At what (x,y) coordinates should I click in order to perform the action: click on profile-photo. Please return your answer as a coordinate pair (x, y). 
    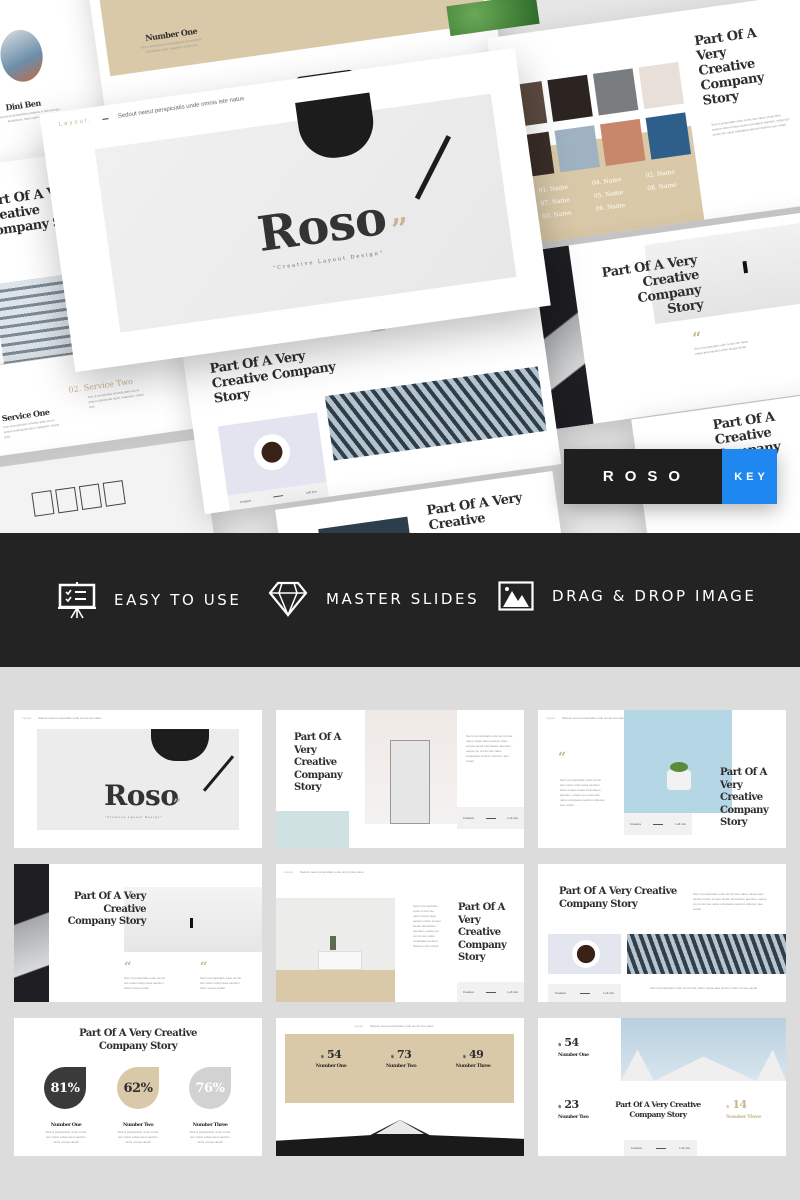
    Looking at the image, I should click on (23, 56).